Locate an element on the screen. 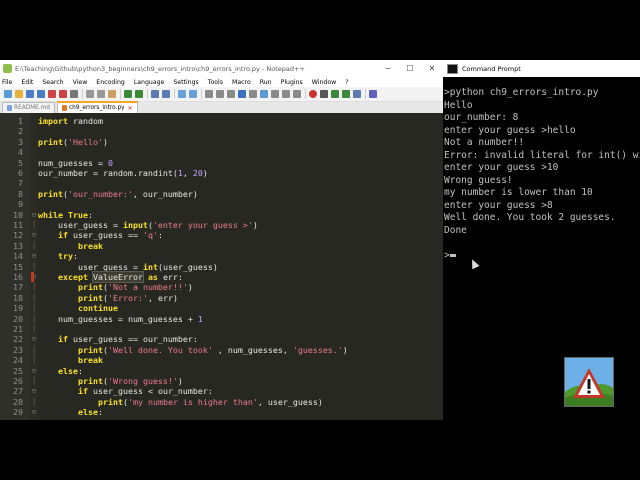 The image size is (640, 480). save-macro-icon is located at coordinates (357, 94).